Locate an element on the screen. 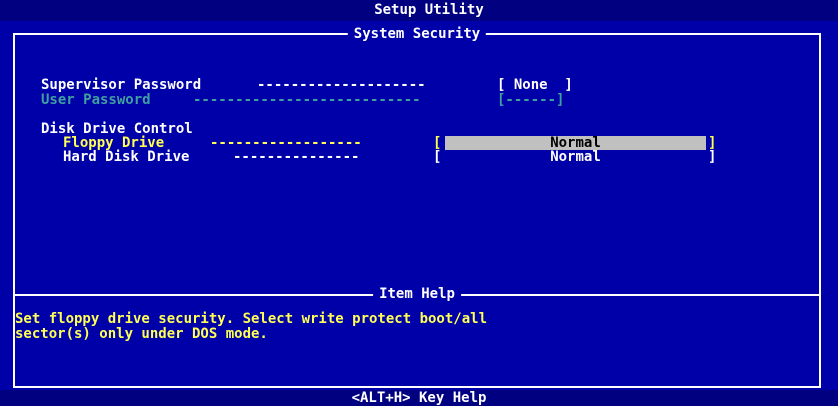  supervisor-password-dashes: -------------------- is located at coordinates (341, 85).